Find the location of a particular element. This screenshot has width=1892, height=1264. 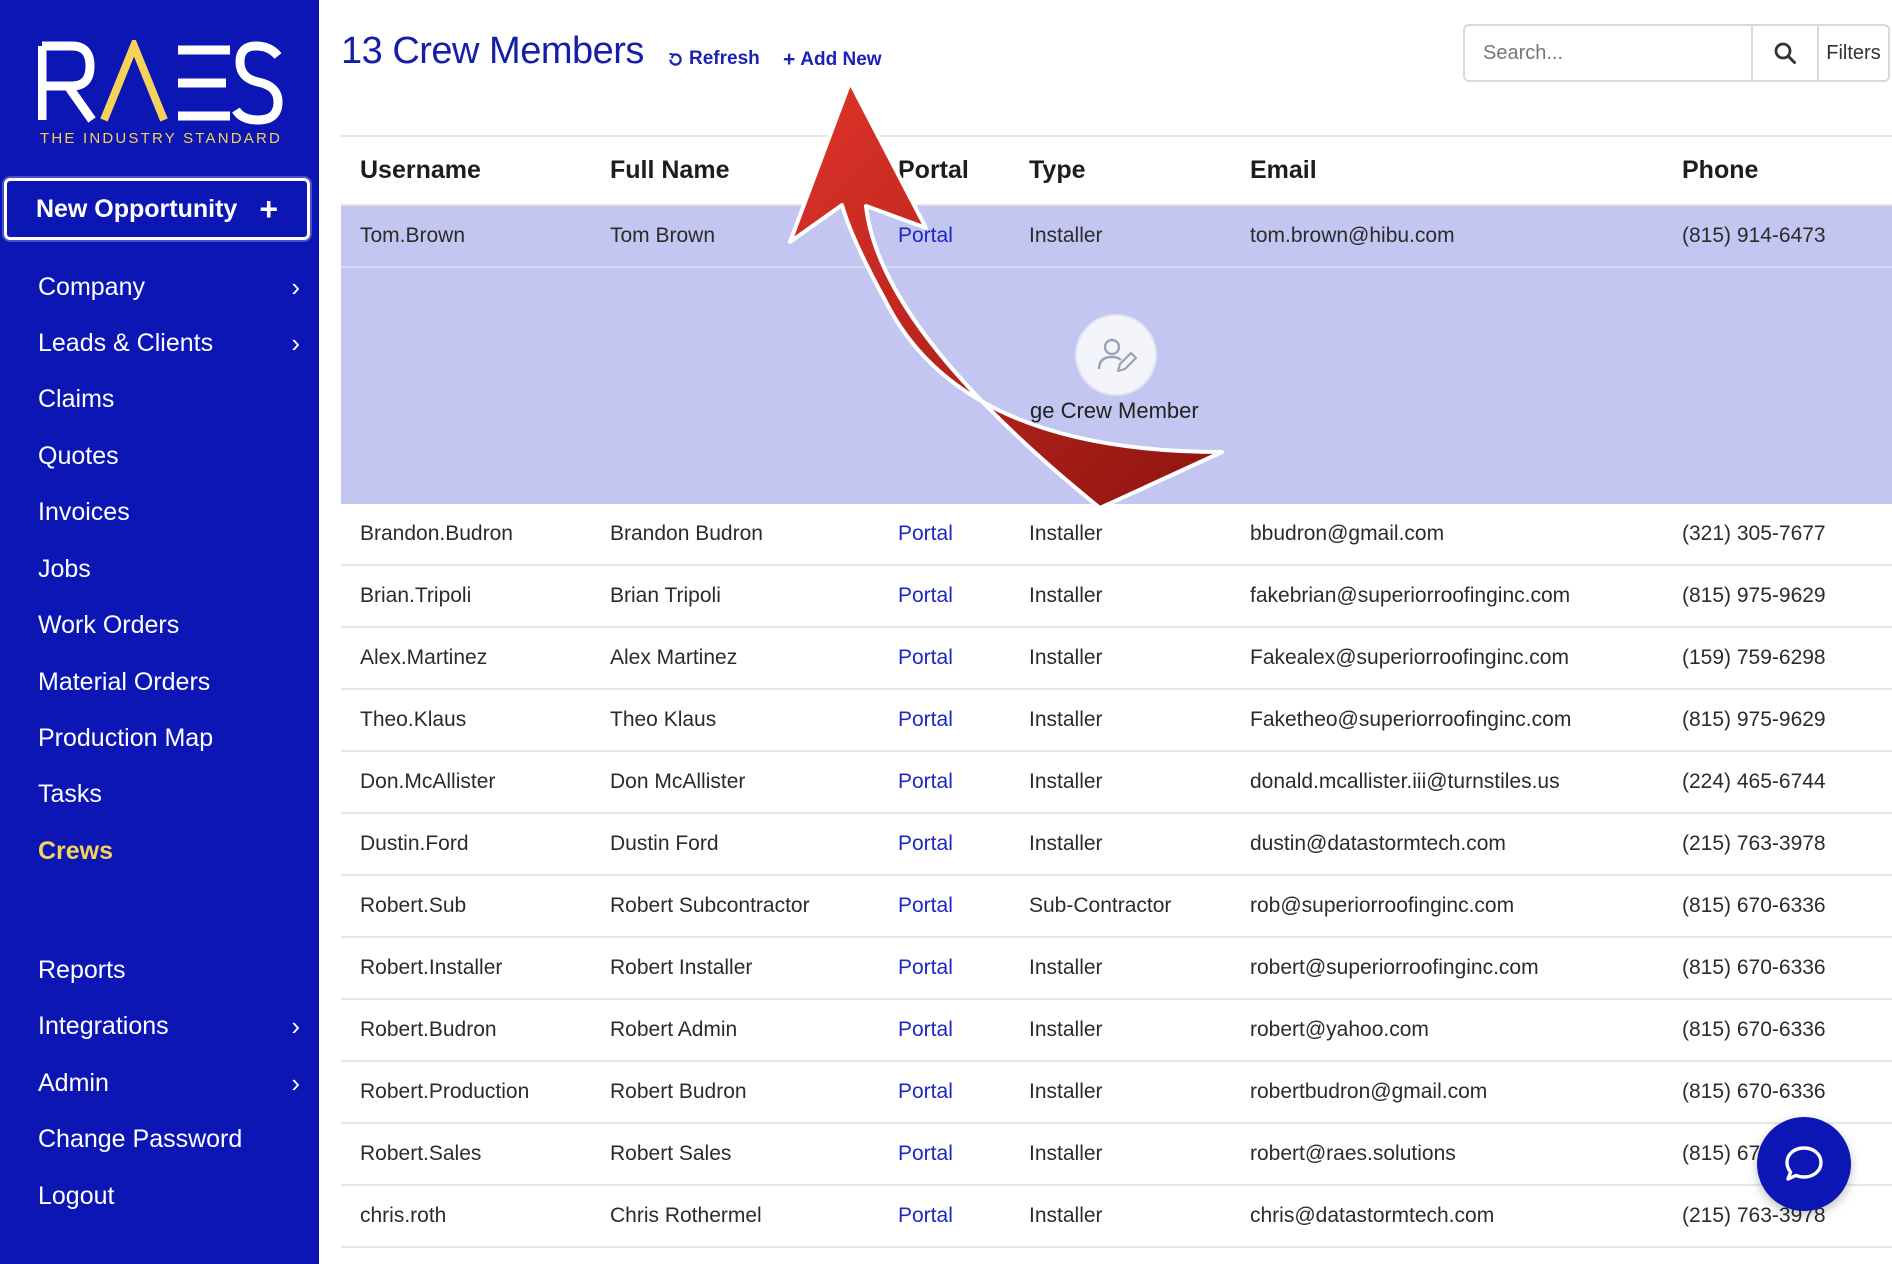

cell-full-name: Robert Sales is located at coordinates (671, 1153).